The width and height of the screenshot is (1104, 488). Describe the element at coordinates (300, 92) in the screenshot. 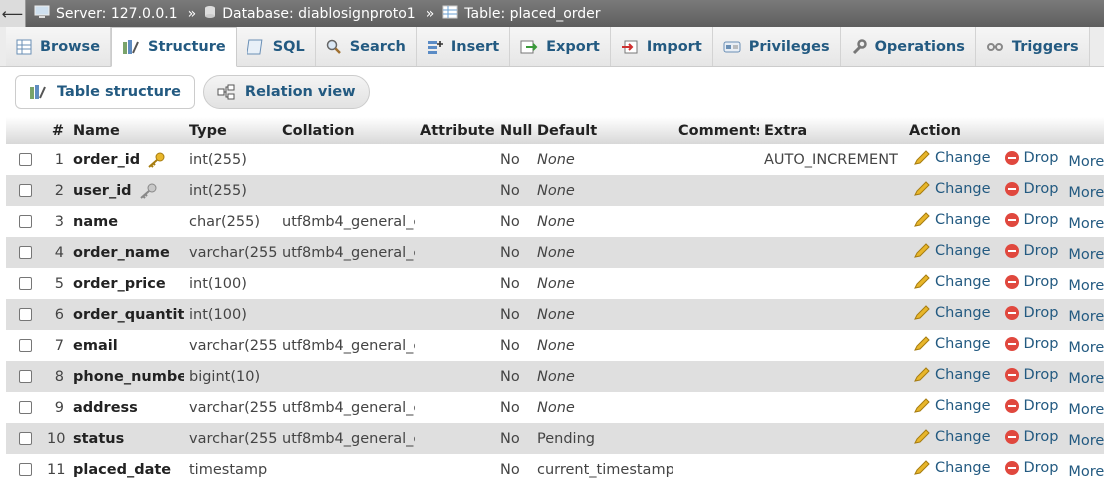

I see `relation-view-label: Relation view` at that location.